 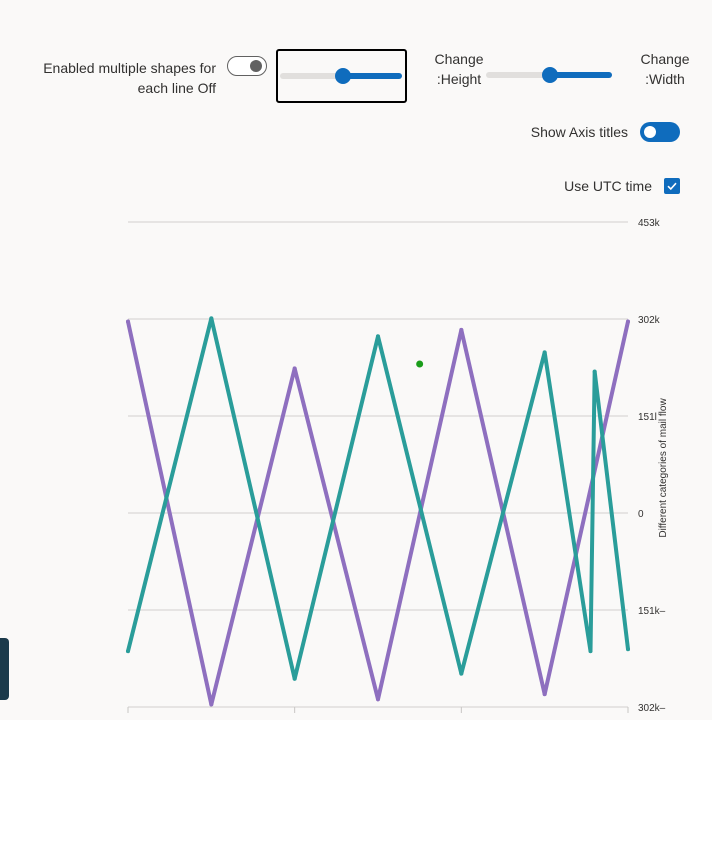 I want to click on side-panel-tab, so click(x=4, y=669).